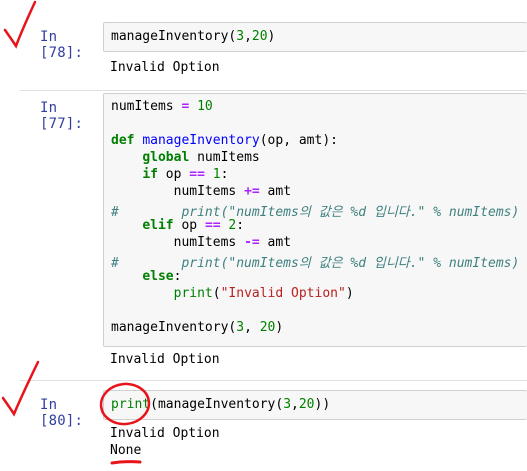 This screenshot has height=471, width=527. What do you see at coordinates (193, 36) in the screenshot?
I see `code-line: manageInventory(3,20)` at bounding box center [193, 36].